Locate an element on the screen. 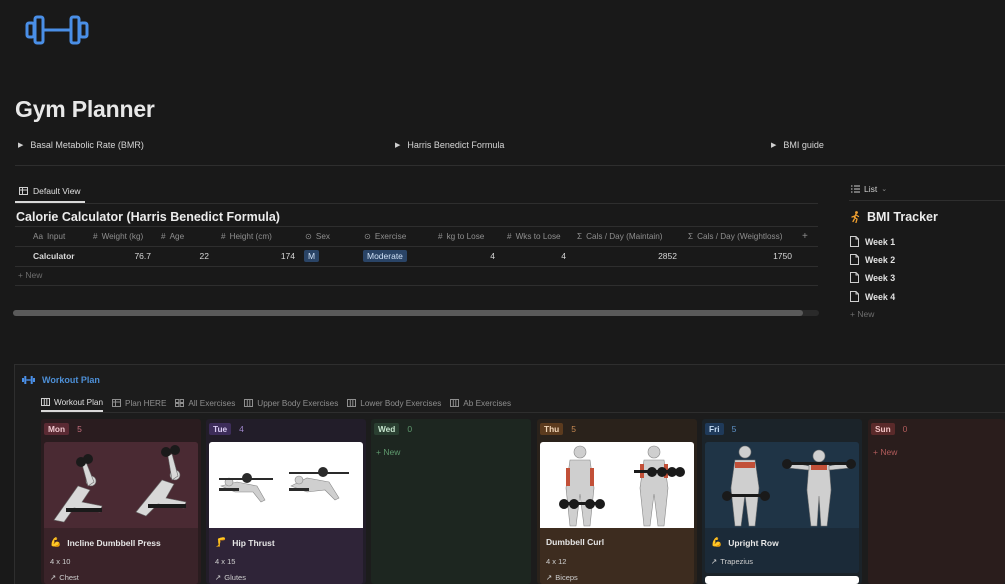  tab-lower-body-exercises: Lower Body Exercises is located at coordinates (394, 403).